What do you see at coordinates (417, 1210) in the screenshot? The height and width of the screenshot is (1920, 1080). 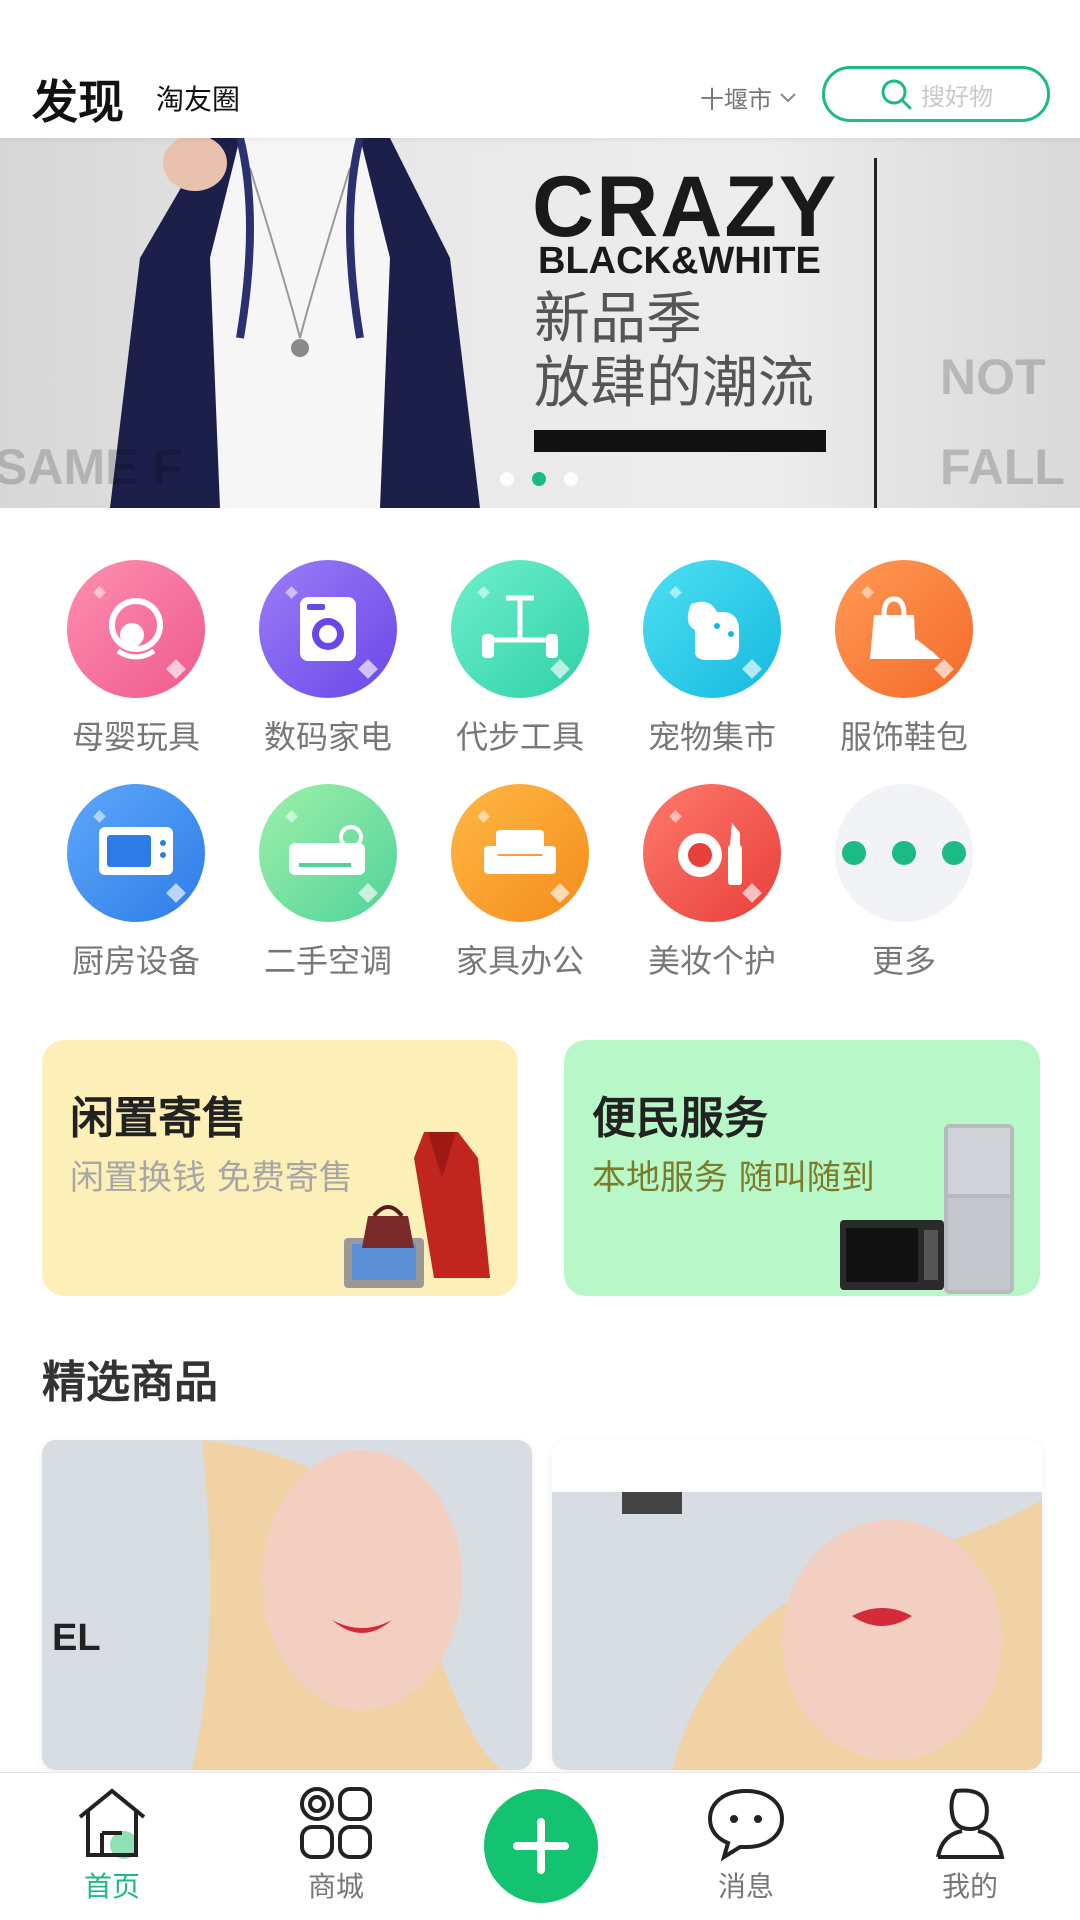 I see `coat-bag-laptop-image` at bounding box center [417, 1210].